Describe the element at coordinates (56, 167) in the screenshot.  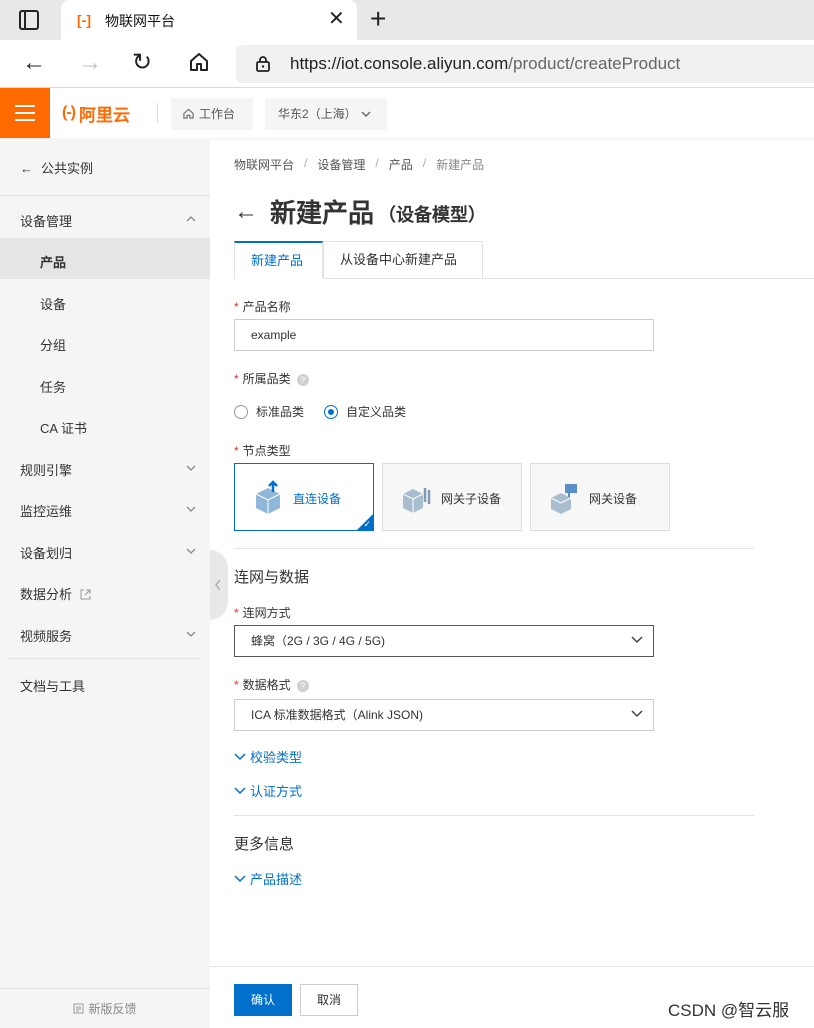
I see `sidebar-back-link: ← 公共实例` at that location.